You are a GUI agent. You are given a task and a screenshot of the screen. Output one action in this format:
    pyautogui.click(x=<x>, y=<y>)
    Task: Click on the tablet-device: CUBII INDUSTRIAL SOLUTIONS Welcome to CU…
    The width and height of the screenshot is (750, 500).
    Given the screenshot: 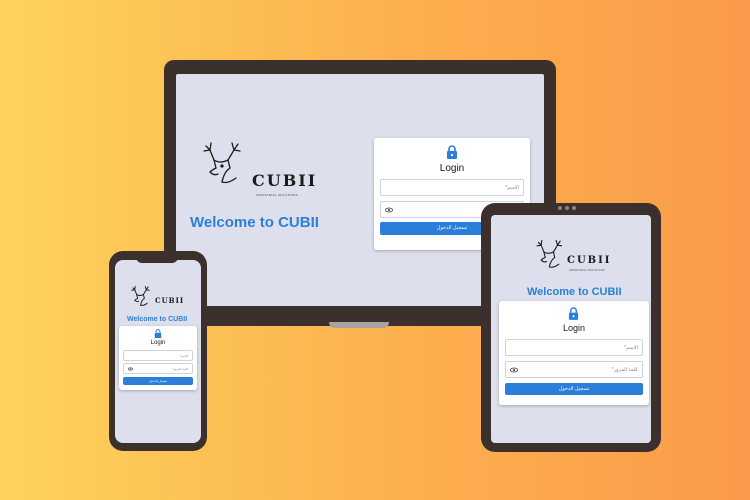 What is the action you would take?
    pyautogui.click(x=571, y=327)
    